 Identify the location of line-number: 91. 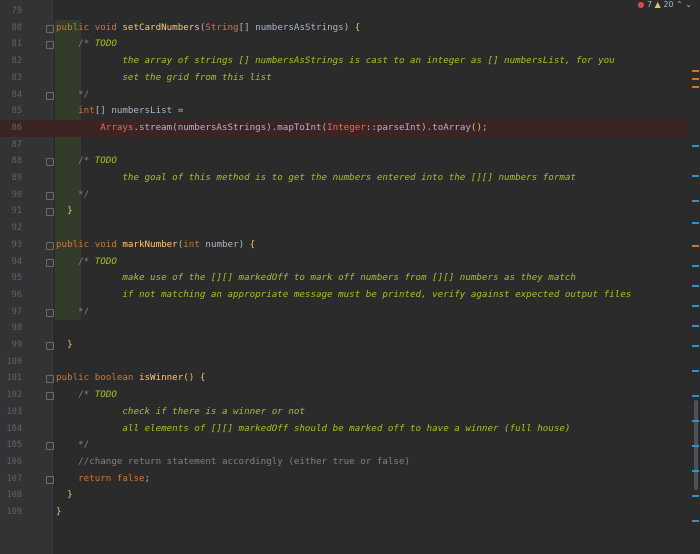
(16, 211).